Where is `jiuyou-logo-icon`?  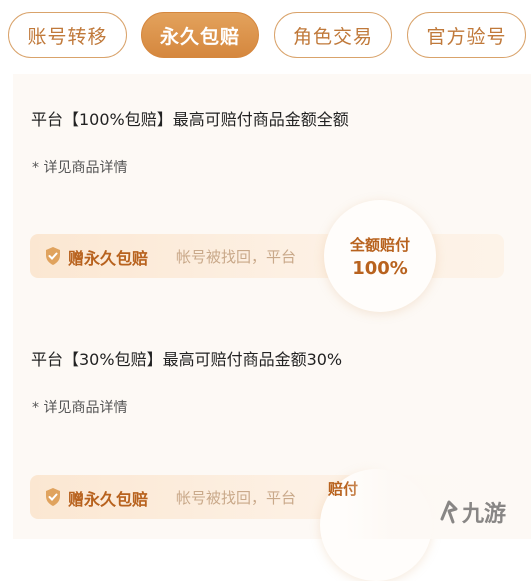
jiuyou-logo-icon is located at coordinates (449, 512).